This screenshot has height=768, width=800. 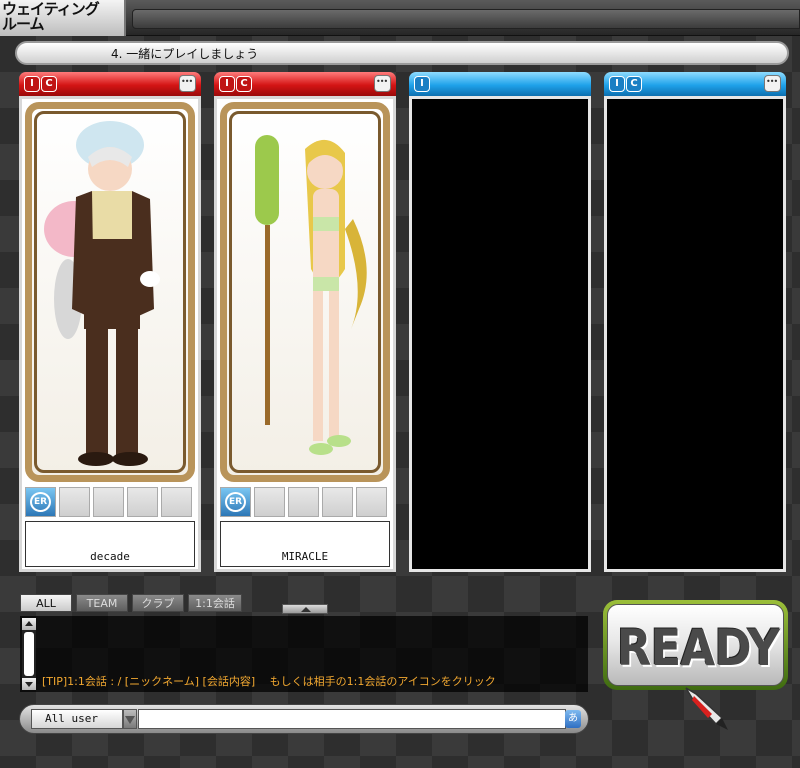 I want to click on player-slot-3: I, so click(x=500, y=322).